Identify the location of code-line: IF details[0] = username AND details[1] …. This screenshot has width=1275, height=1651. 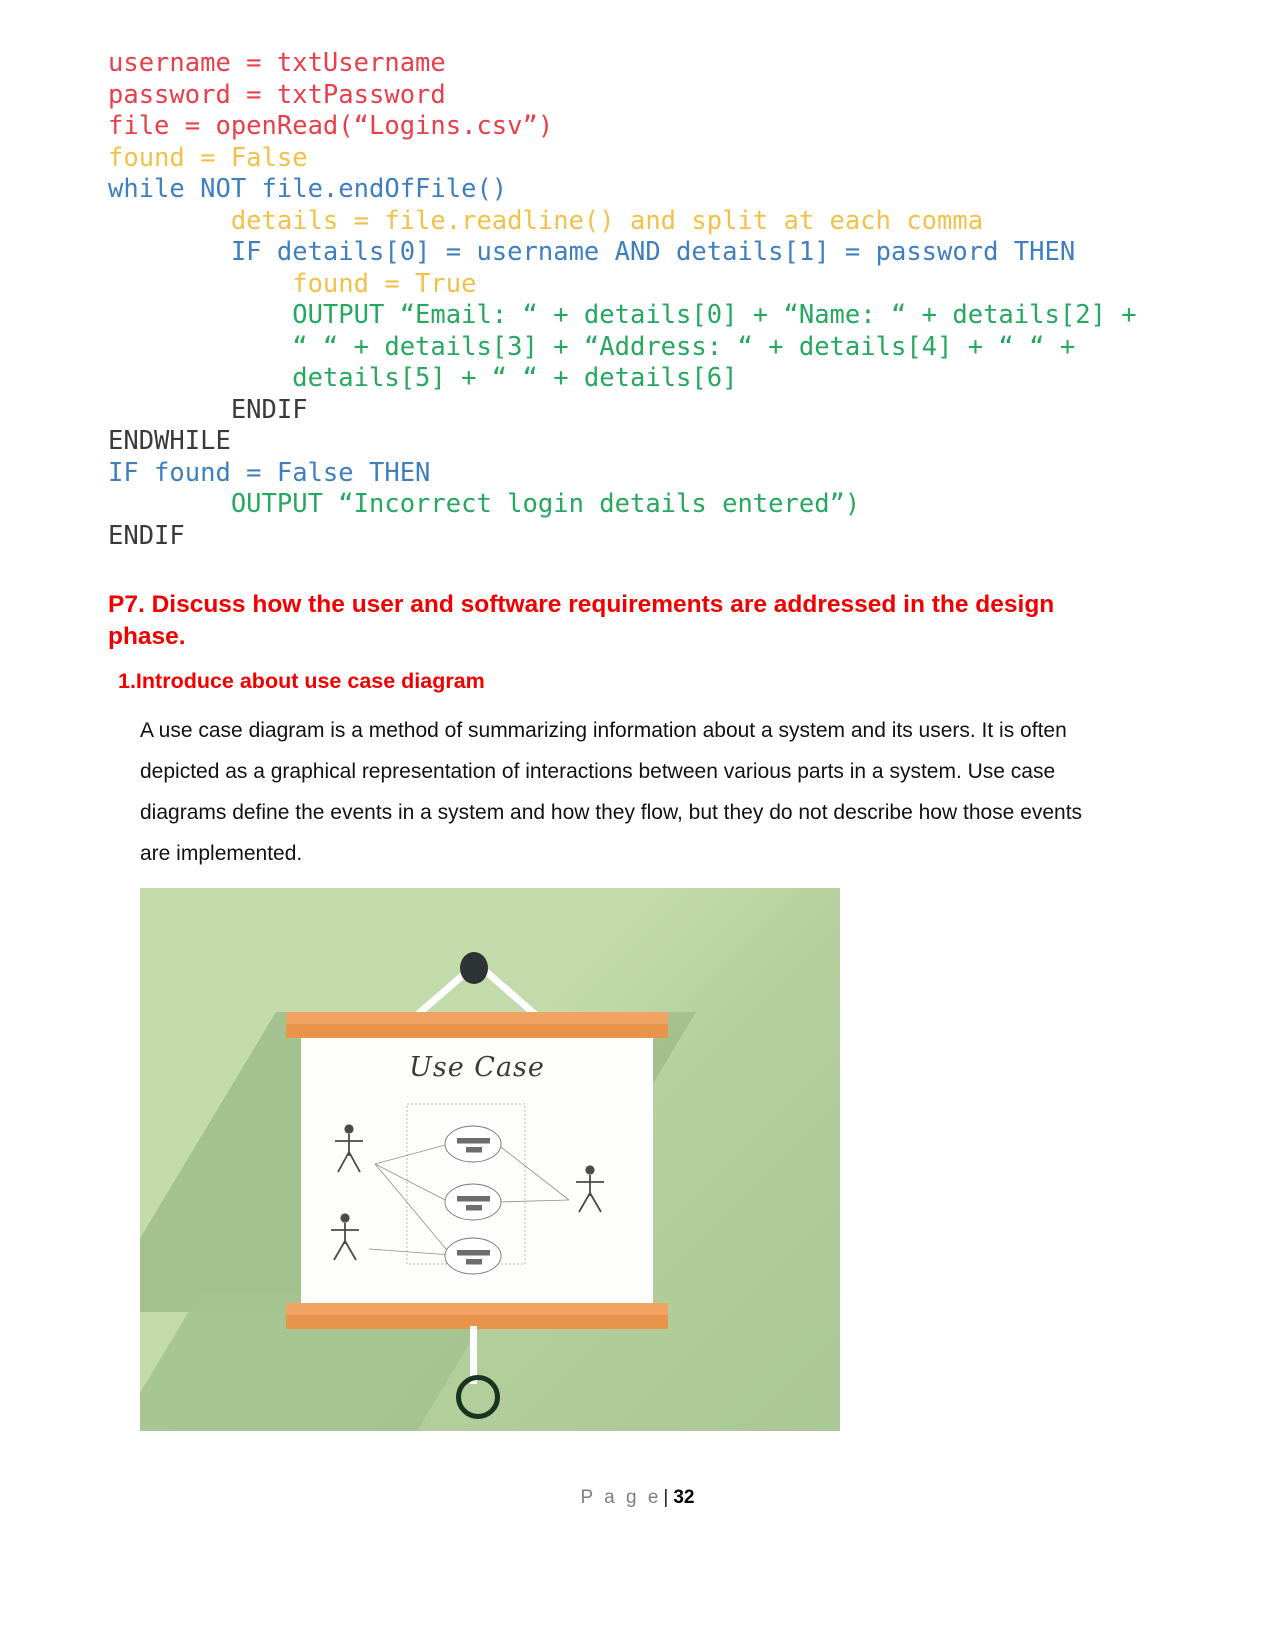
(592, 252).